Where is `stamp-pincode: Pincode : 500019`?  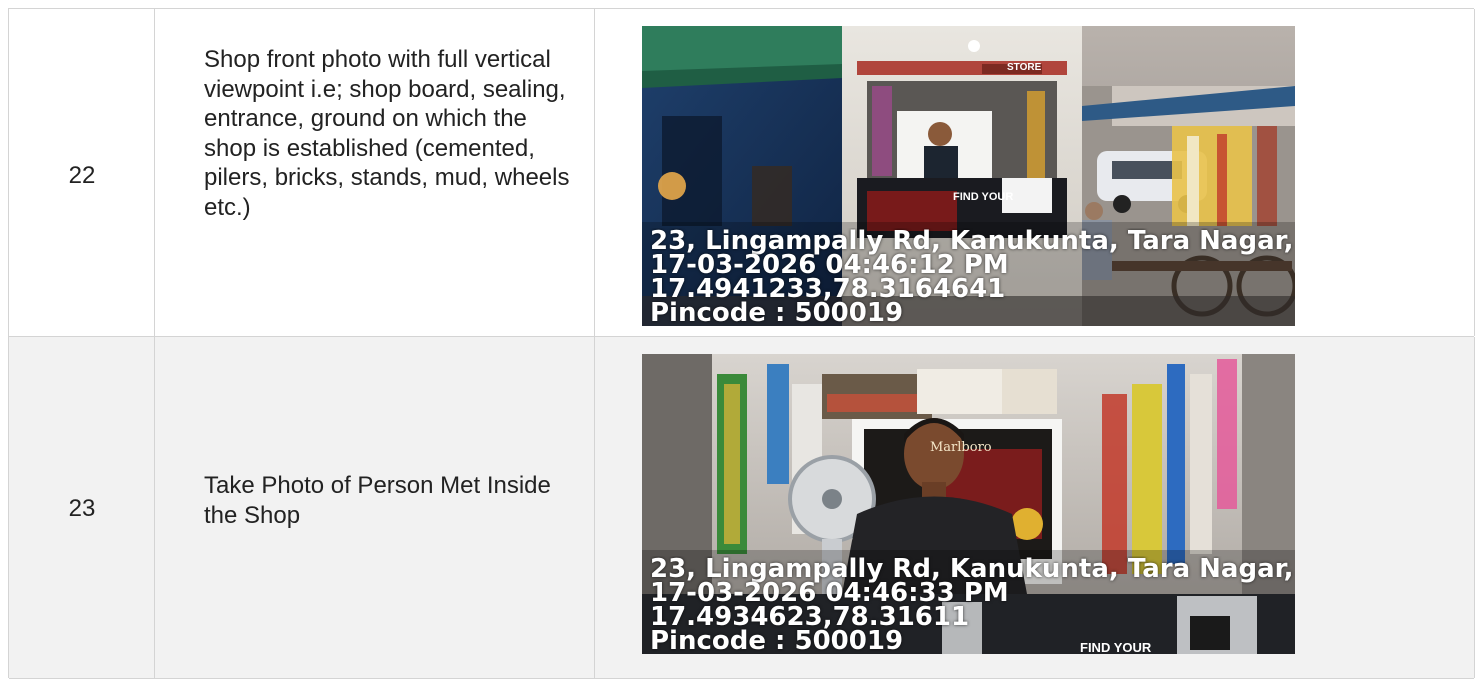
stamp-pincode: Pincode : 500019 is located at coordinates (777, 639).